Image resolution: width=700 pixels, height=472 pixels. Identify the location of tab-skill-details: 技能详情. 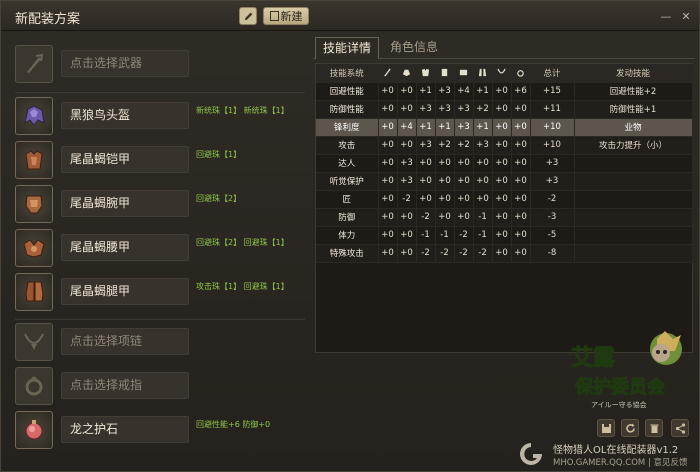
(347, 48).